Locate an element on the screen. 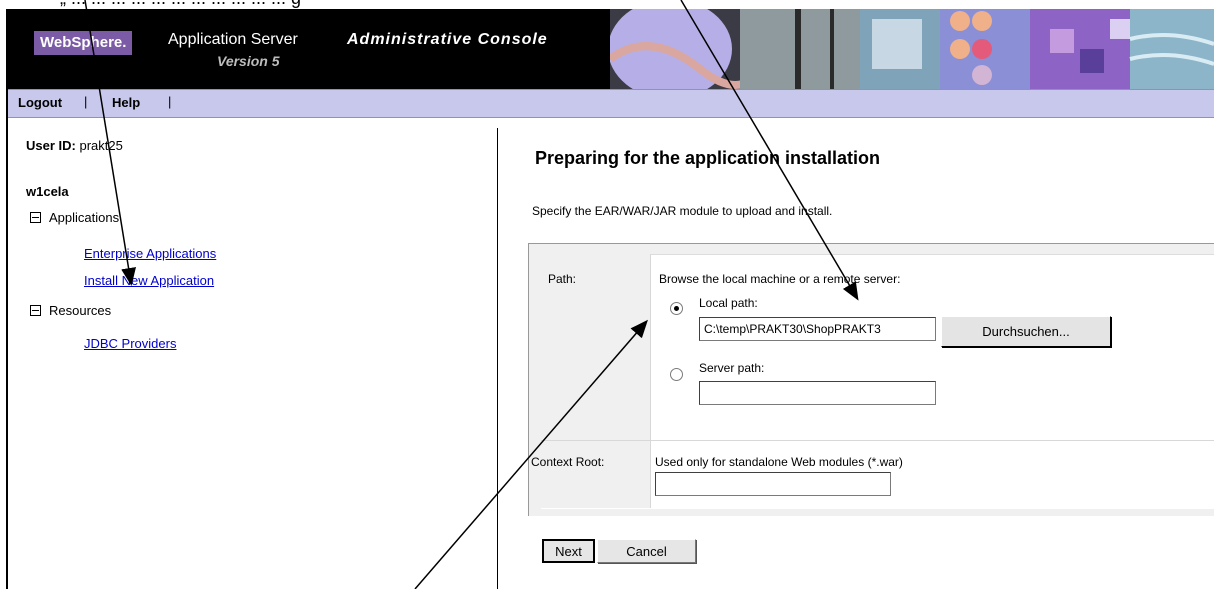  websphere-logo: WebSphere. is located at coordinates (83, 43).